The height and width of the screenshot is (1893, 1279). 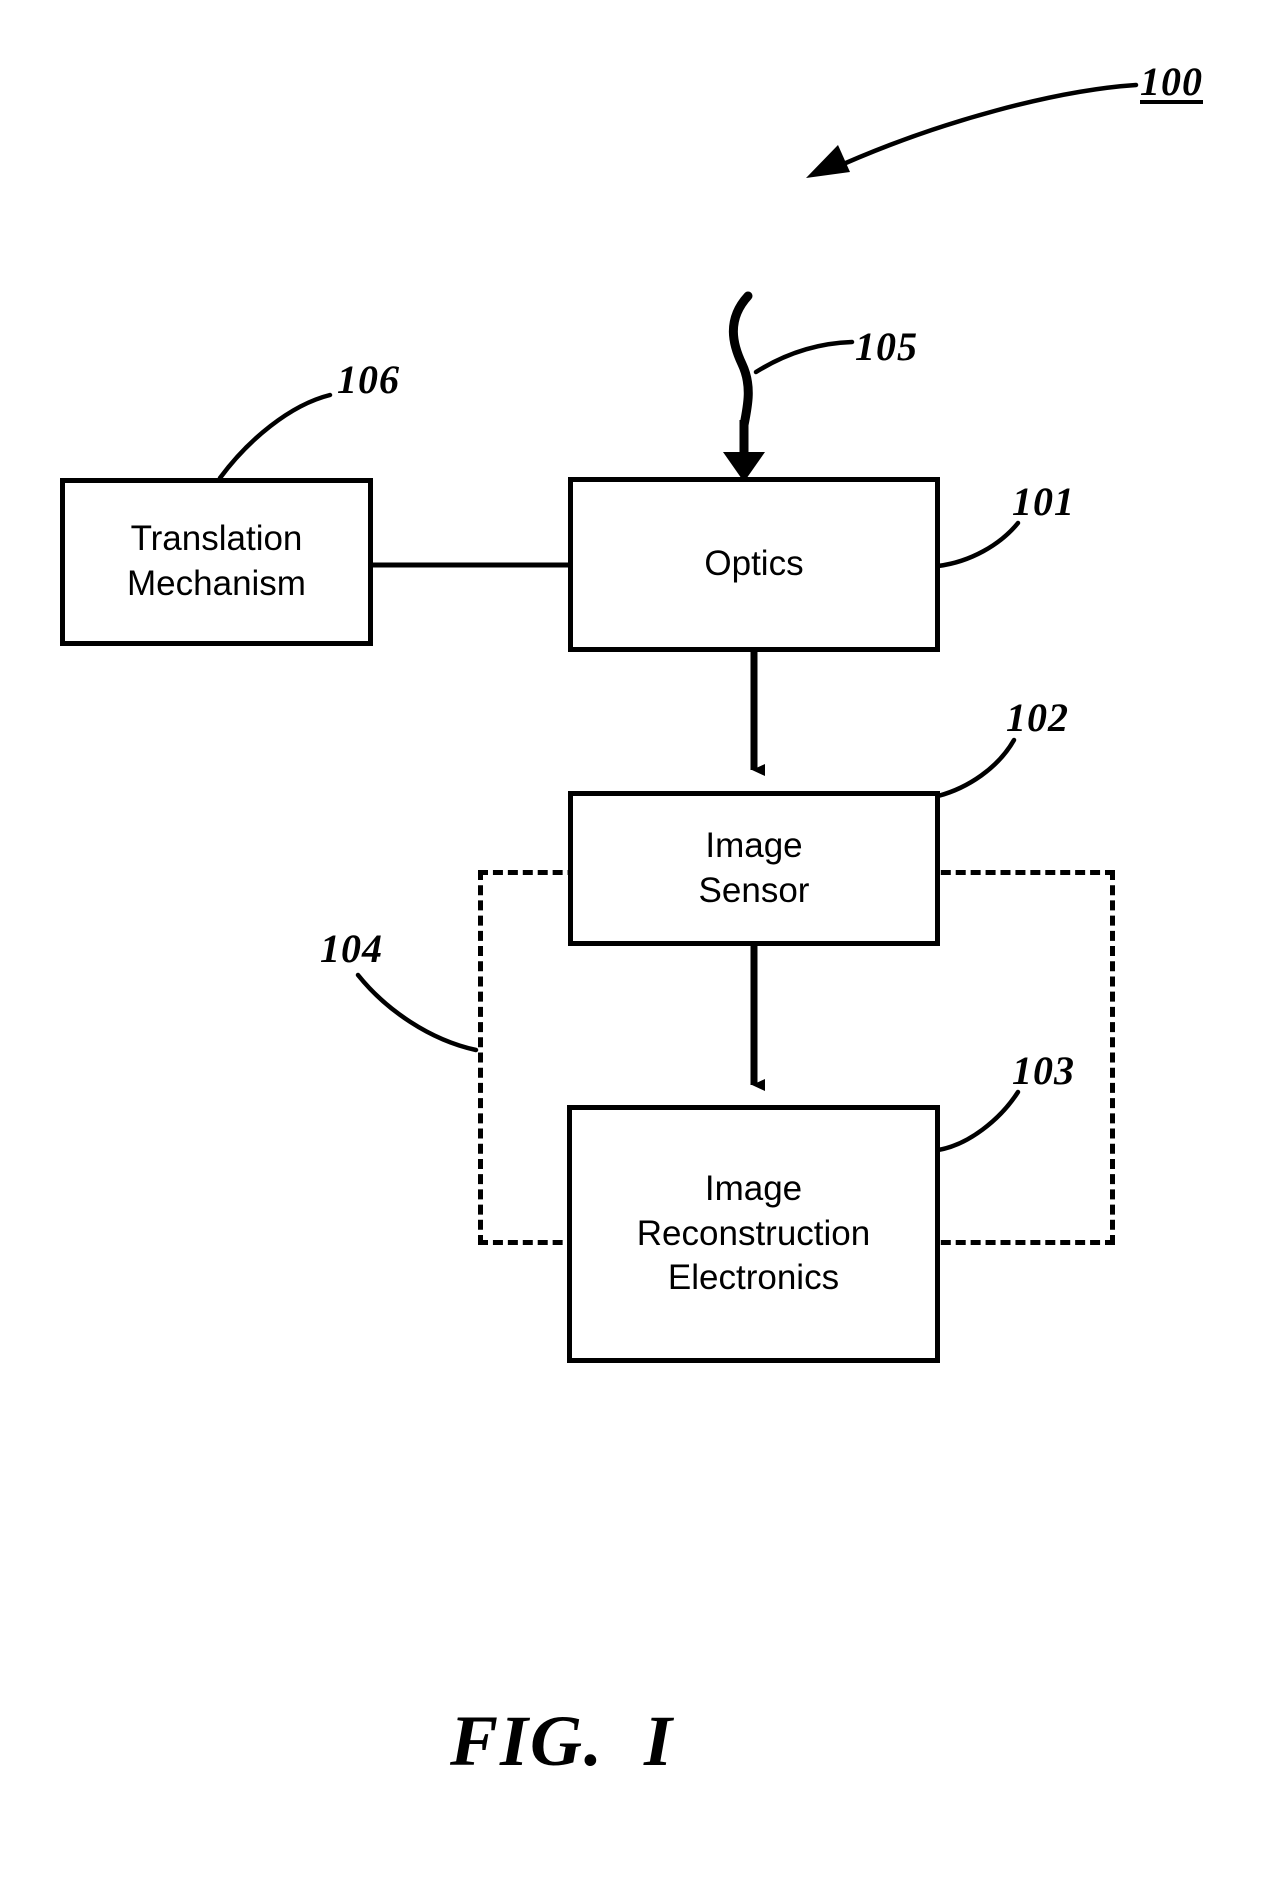 I want to click on block-optics: Optics, so click(x=754, y=564).